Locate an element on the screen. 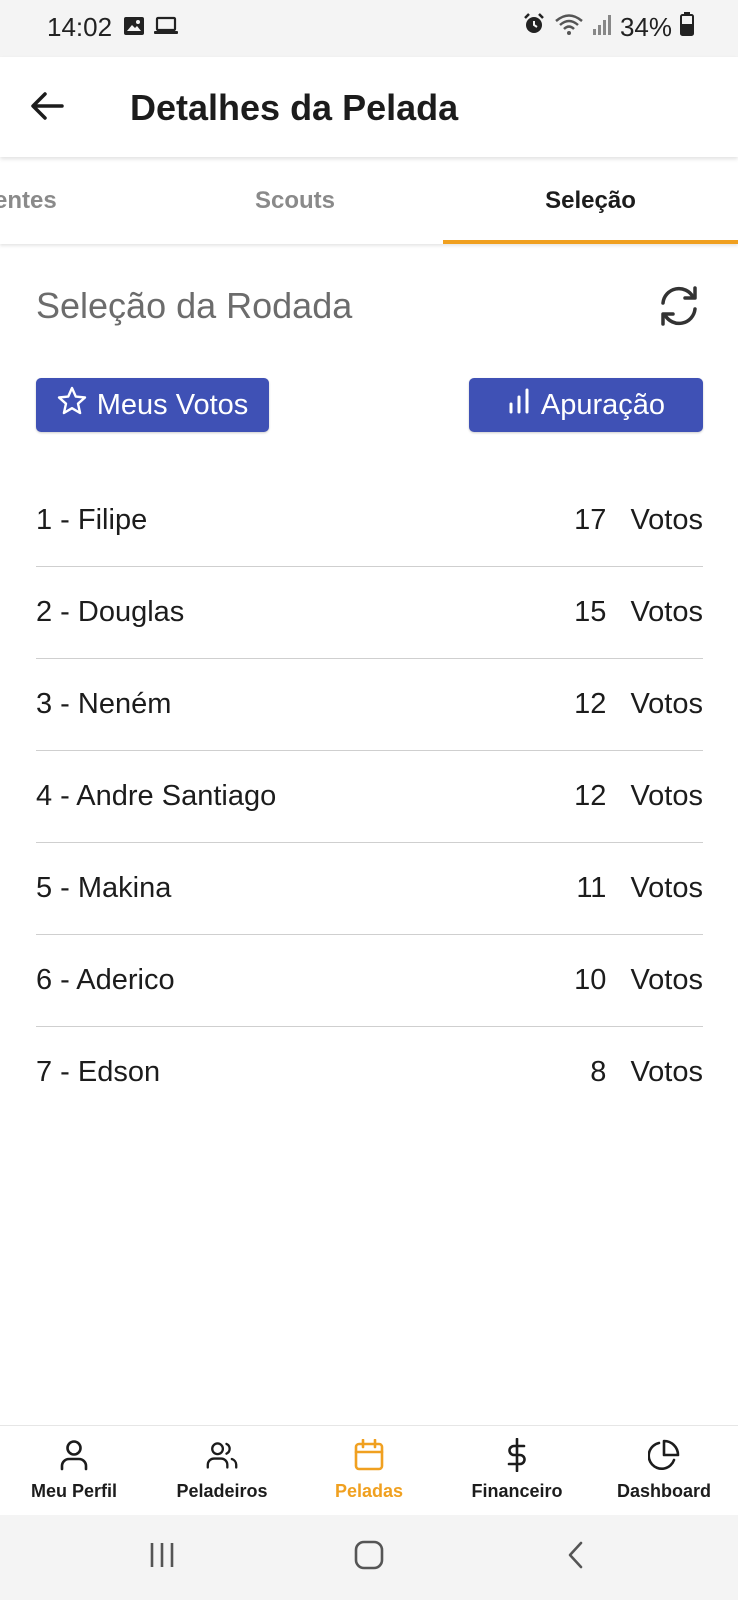 The height and width of the screenshot is (1600, 738). list-item: 4 - Andre Santiago 12 Votos is located at coordinates (369, 797).